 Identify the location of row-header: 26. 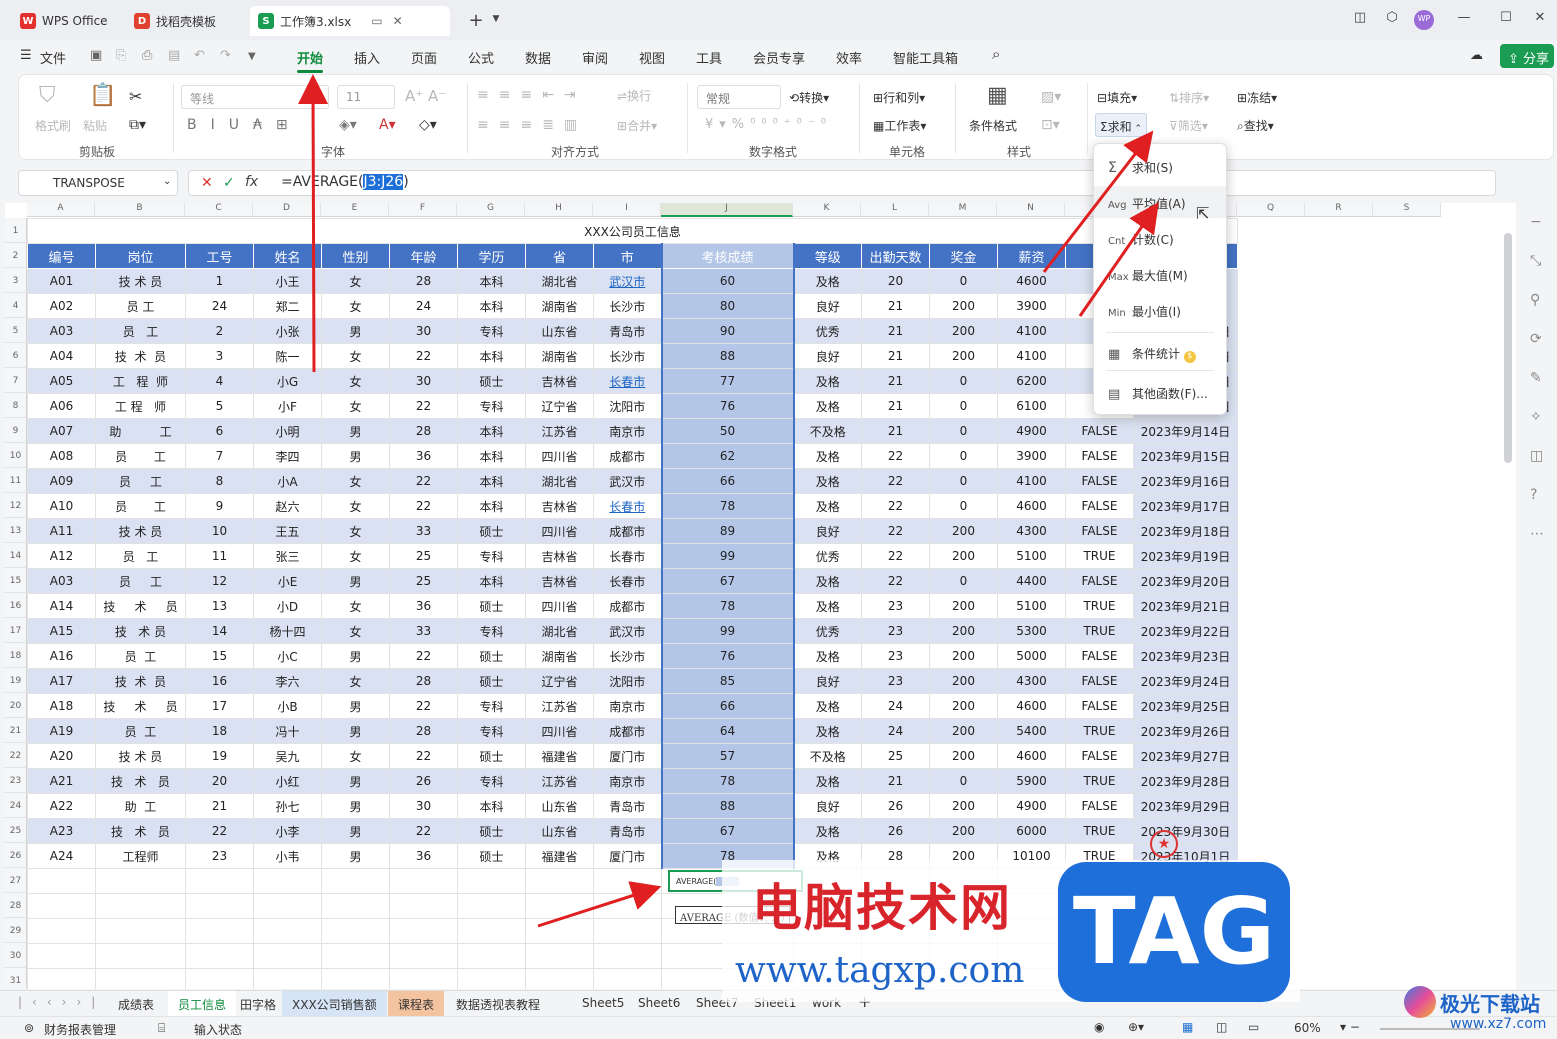
(16, 855).